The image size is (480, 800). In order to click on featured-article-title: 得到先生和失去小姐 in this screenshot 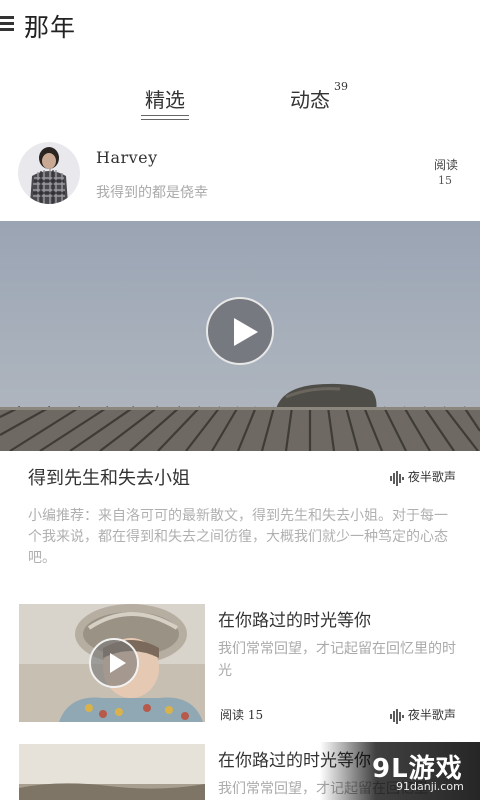, I will do `click(109, 477)`.